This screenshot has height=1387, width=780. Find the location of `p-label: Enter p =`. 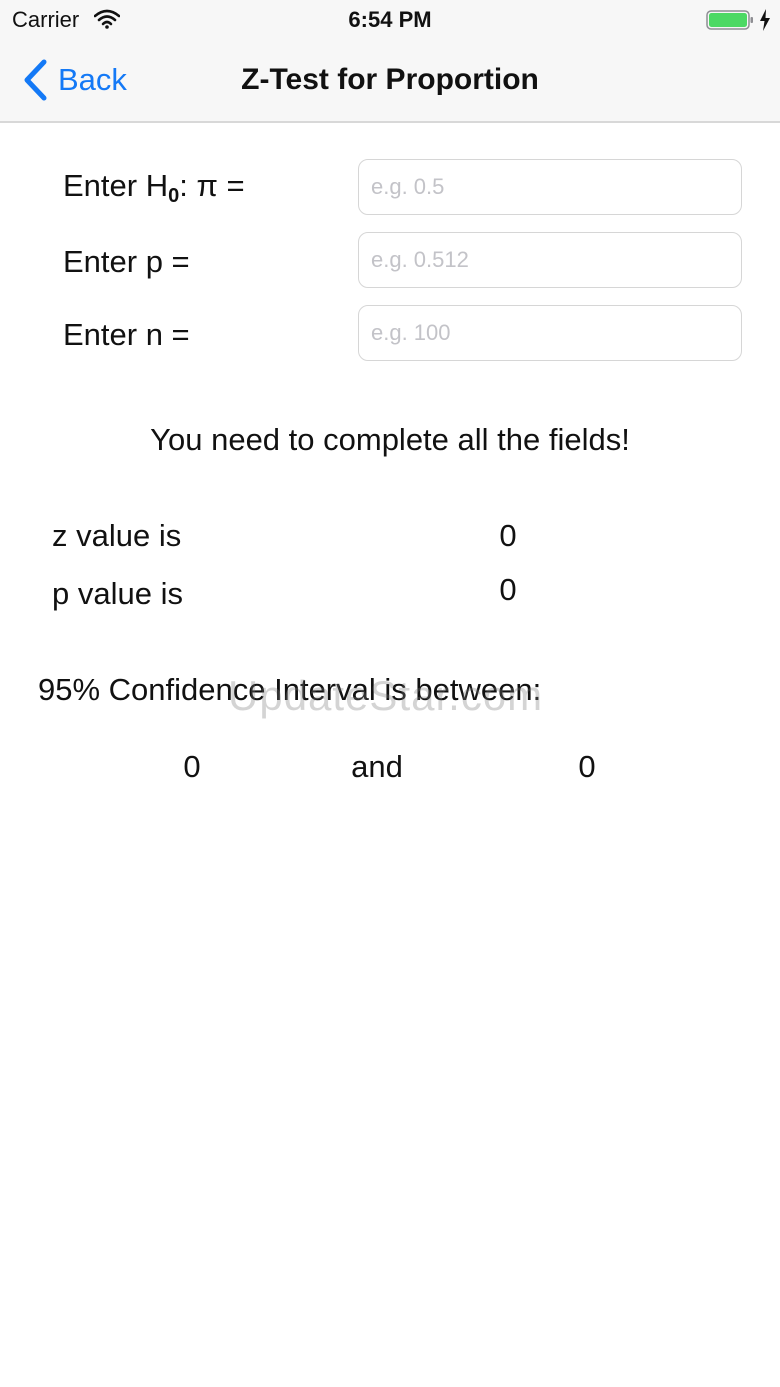

p-label: Enter p = is located at coordinates (126, 261).